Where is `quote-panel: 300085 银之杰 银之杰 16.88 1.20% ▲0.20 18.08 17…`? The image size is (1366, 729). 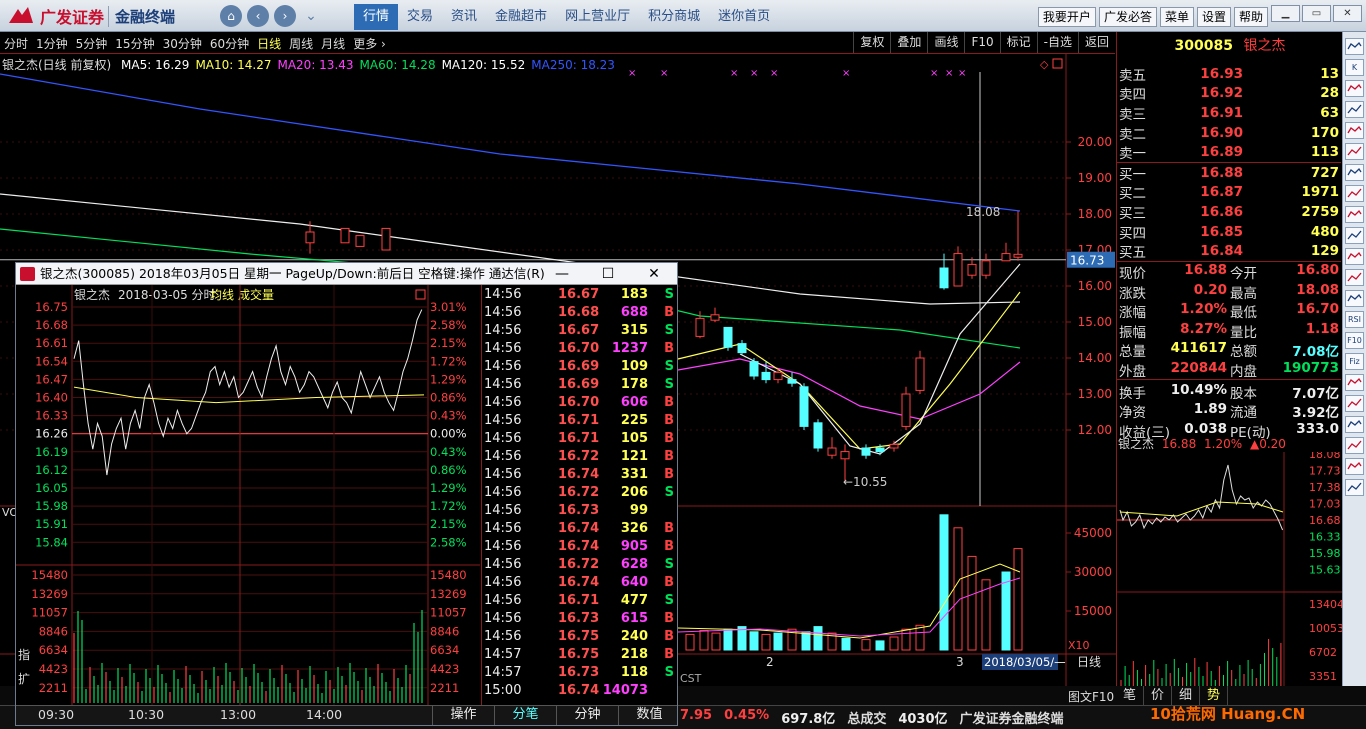 quote-panel: 300085 银之杰 银之杰 16.88 1.20% ▲0.20 18.08 17… is located at coordinates (1229, 359).